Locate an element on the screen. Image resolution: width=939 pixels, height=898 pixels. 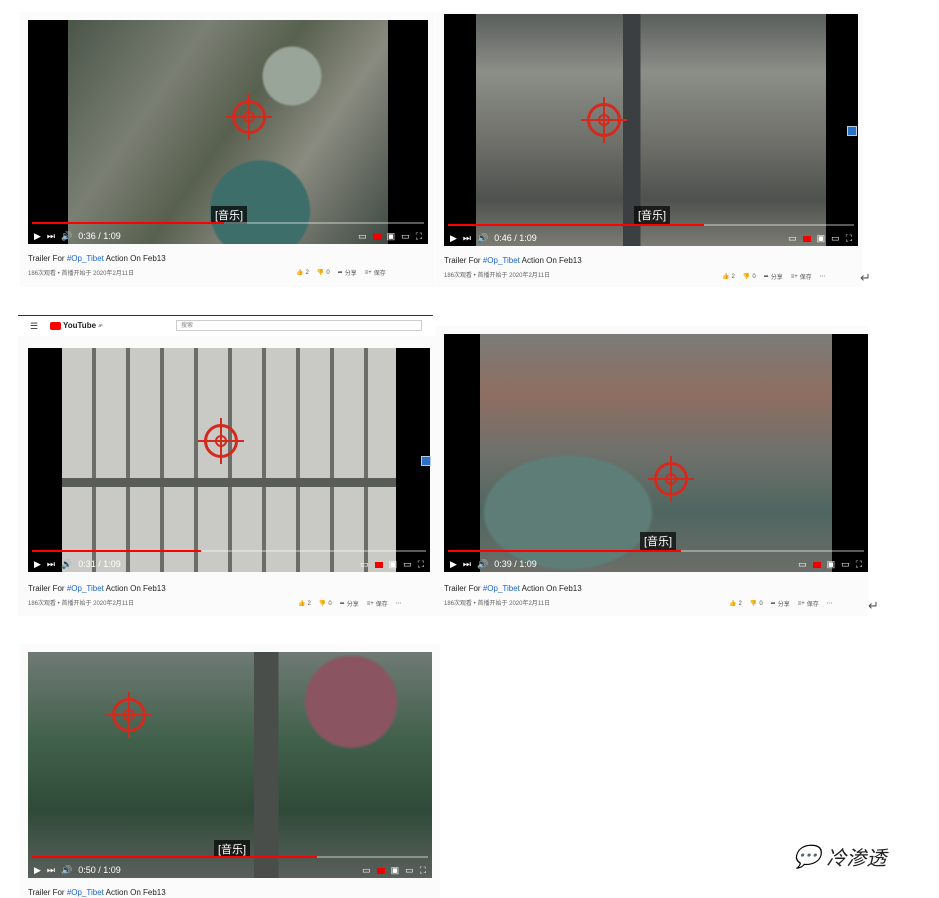
time-display: 0:50 / 1:09 is located at coordinates (99, 870).